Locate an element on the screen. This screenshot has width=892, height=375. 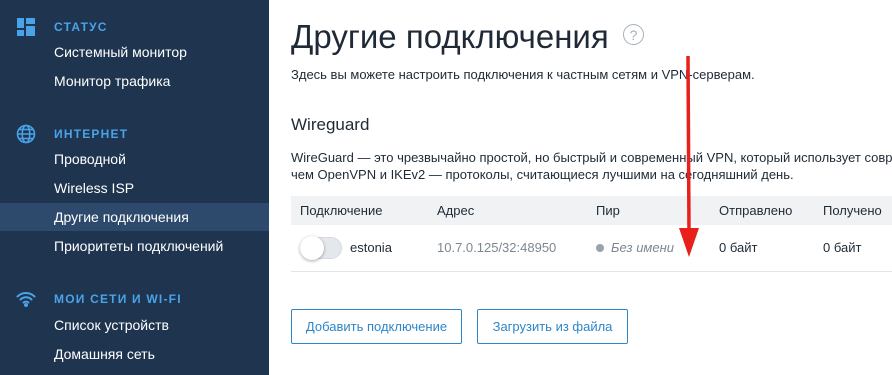
column-header-address: Адрес is located at coordinates (456, 210).